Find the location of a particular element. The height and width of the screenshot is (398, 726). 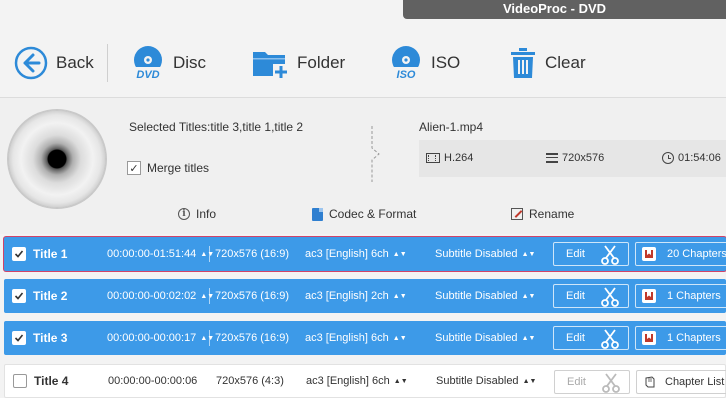

folder-add-icon is located at coordinates (271, 66).